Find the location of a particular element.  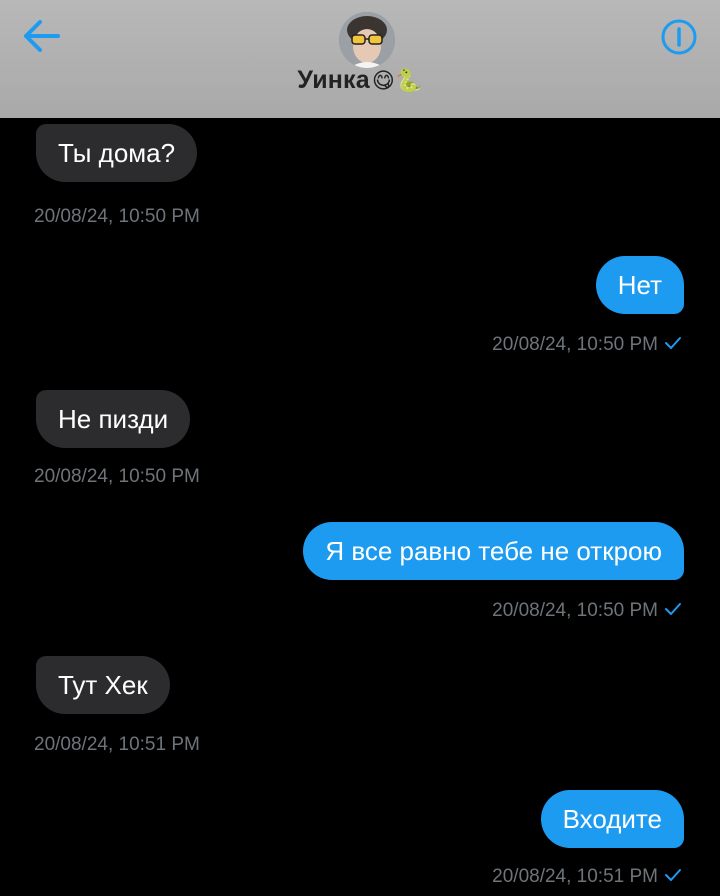

contact-name: Уинка😋🐍 is located at coordinates (360, 80).